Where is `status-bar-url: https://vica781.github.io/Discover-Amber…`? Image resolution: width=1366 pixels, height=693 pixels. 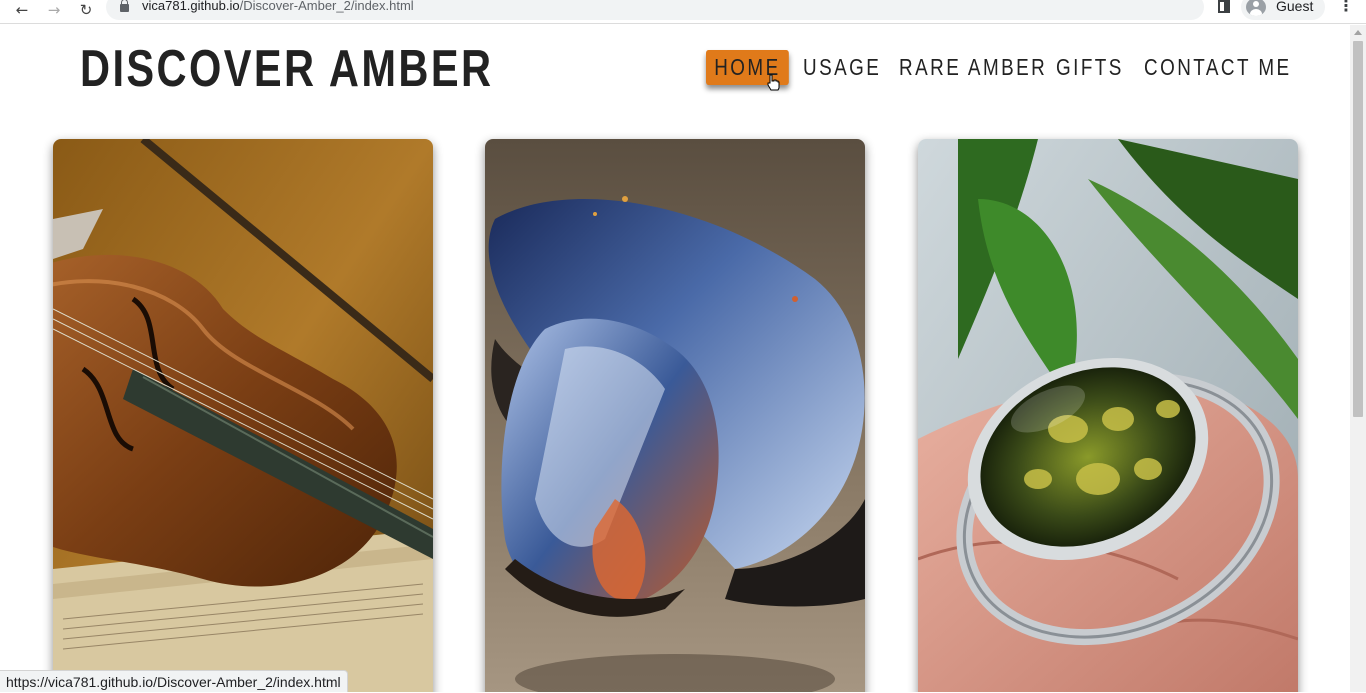 status-bar-url: https://vica781.github.io/Discover-Amber… is located at coordinates (174, 681).